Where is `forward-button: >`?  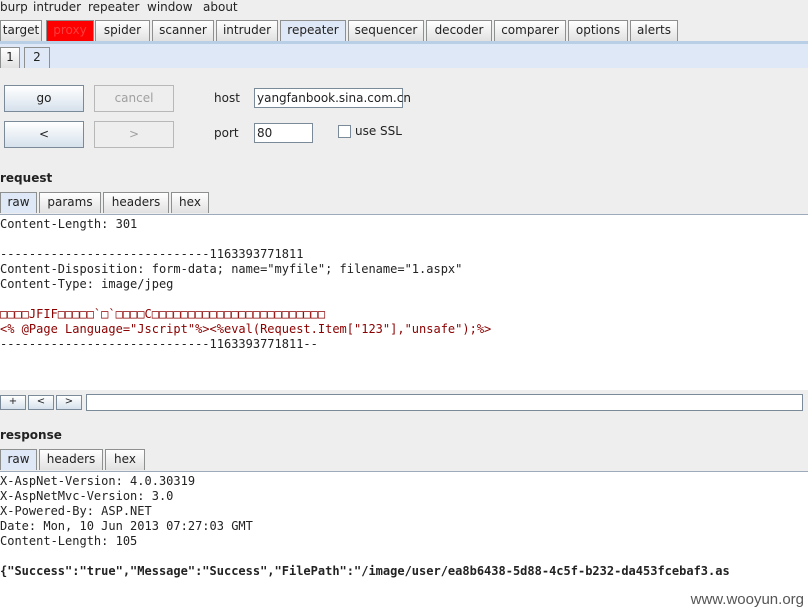 forward-button: > is located at coordinates (134, 134).